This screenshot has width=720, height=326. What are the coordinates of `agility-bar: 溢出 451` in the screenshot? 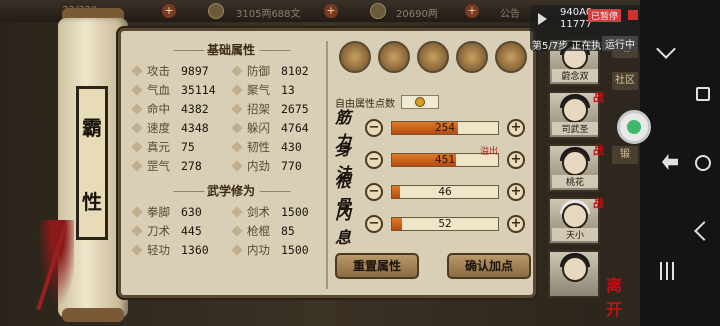 It's located at (445, 157).